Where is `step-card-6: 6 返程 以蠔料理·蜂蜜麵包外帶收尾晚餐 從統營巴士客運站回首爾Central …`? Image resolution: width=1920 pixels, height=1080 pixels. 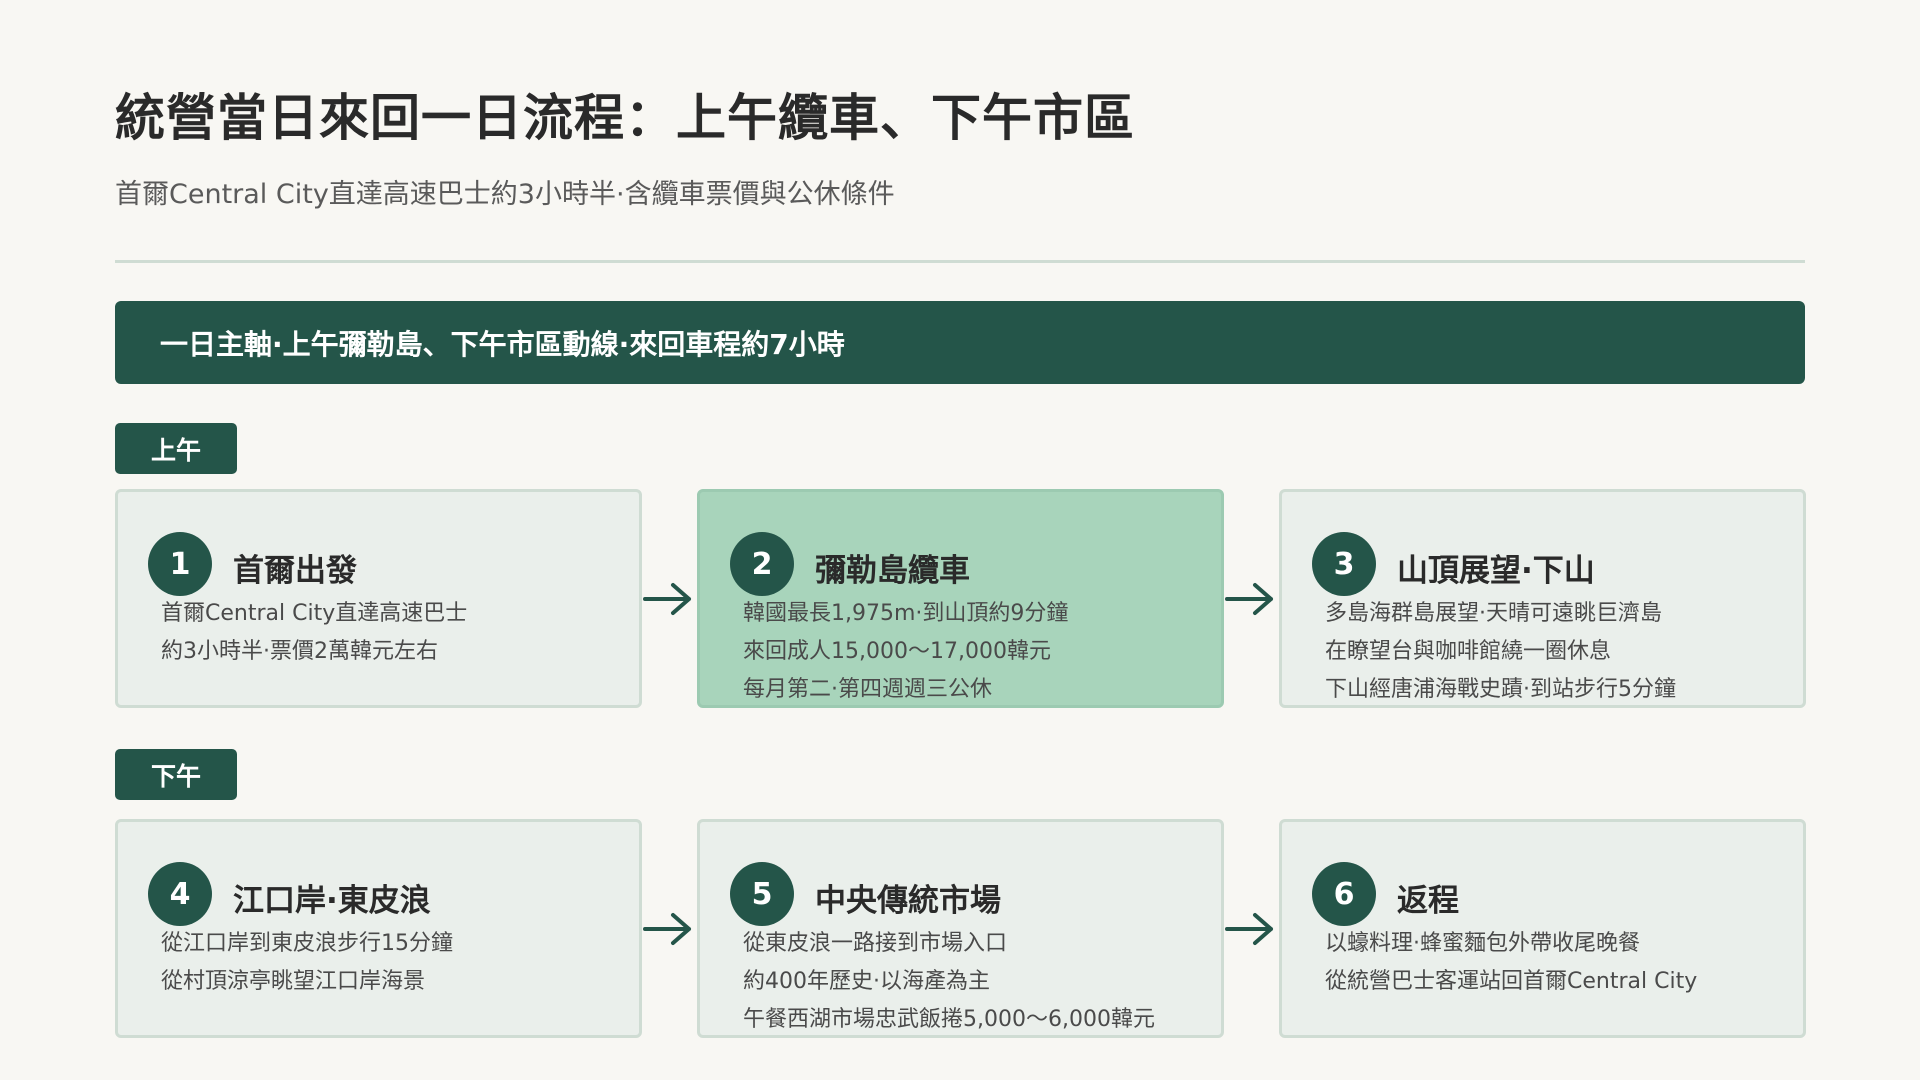 step-card-6: 6 返程 以蠔料理·蜂蜜麵包外帶收尾晚餐 從統營巴士客運站回首爾Central … is located at coordinates (1542, 928).